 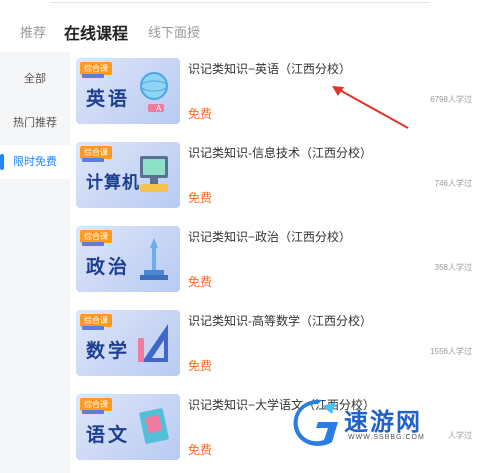 I want to click on course-thumbnail: 综合课 语文, so click(x=128, y=427).